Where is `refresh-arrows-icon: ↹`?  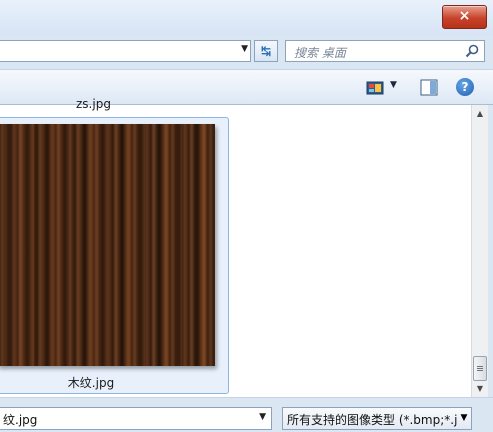 refresh-arrows-icon: ↹ is located at coordinates (266, 51).